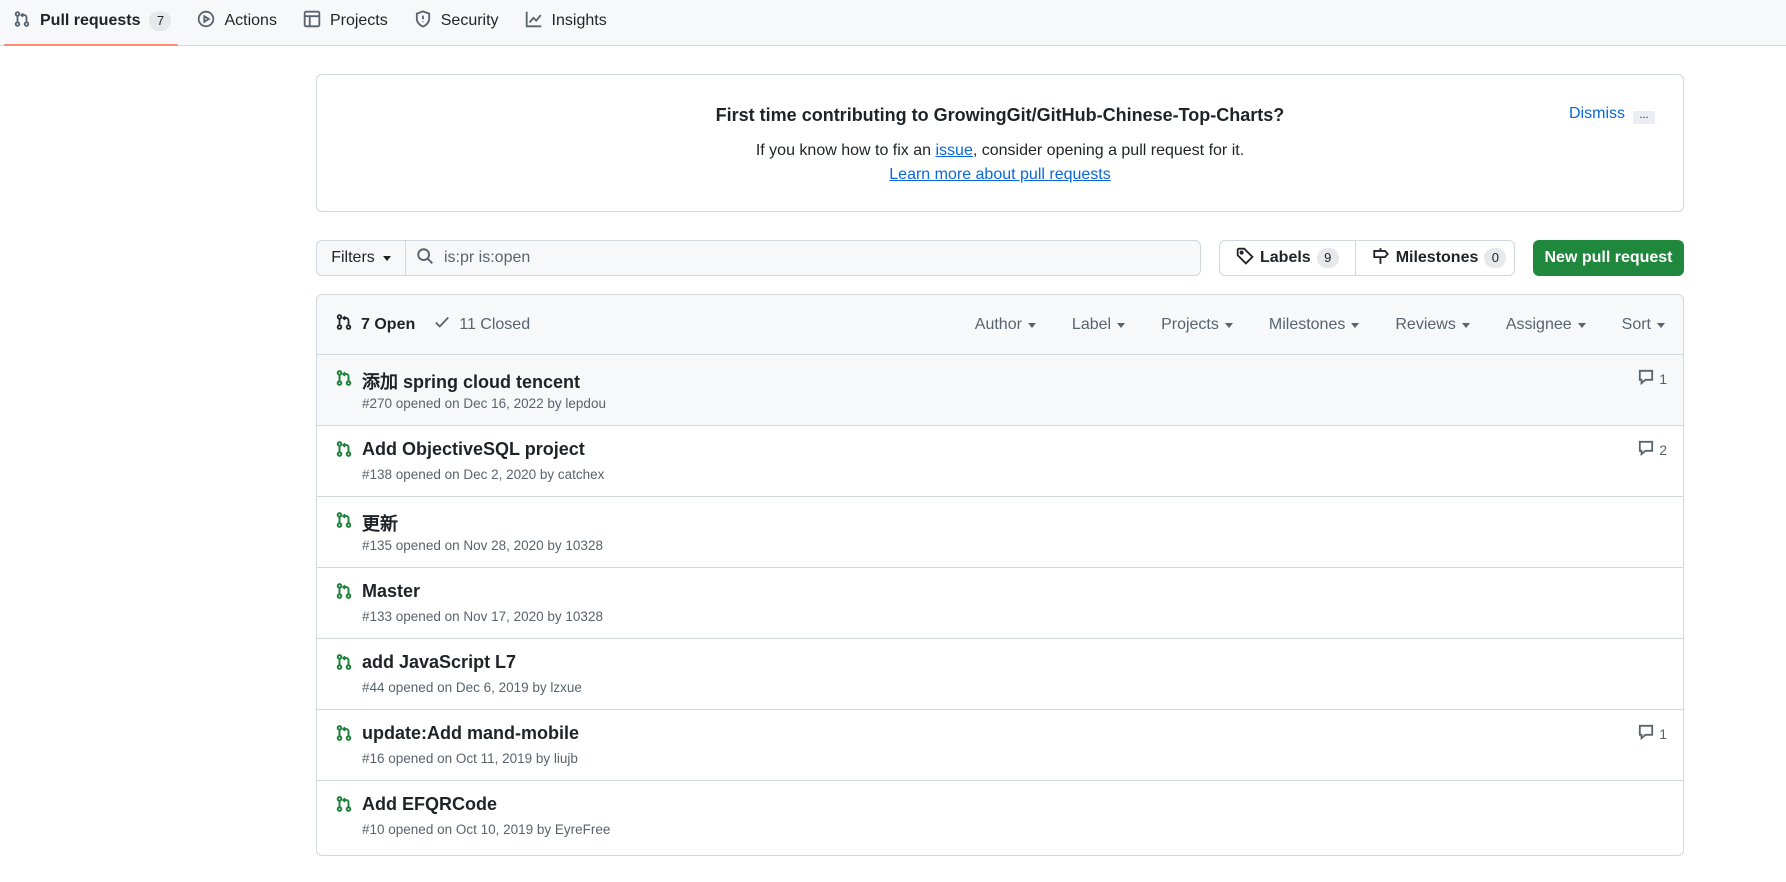 This screenshot has width=1786, height=882. What do you see at coordinates (1425, 324) in the screenshot?
I see `sorter-label: Reviews` at bounding box center [1425, 324].